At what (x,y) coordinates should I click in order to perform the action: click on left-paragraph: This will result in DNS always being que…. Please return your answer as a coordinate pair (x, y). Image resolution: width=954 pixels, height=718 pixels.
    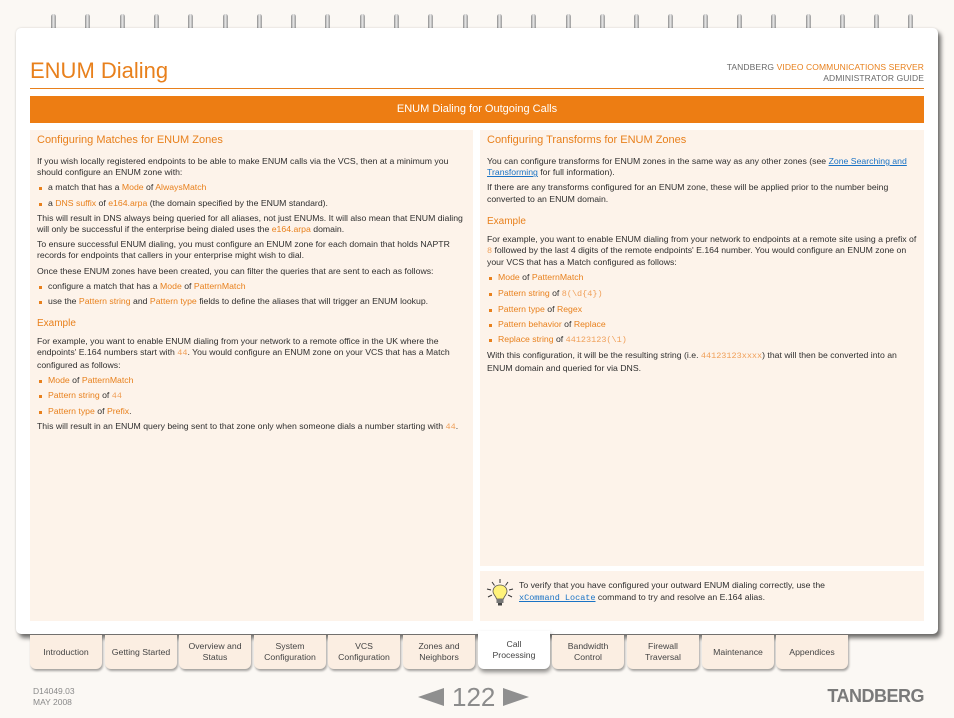
    Looking at the image, I should click on (250, 223).